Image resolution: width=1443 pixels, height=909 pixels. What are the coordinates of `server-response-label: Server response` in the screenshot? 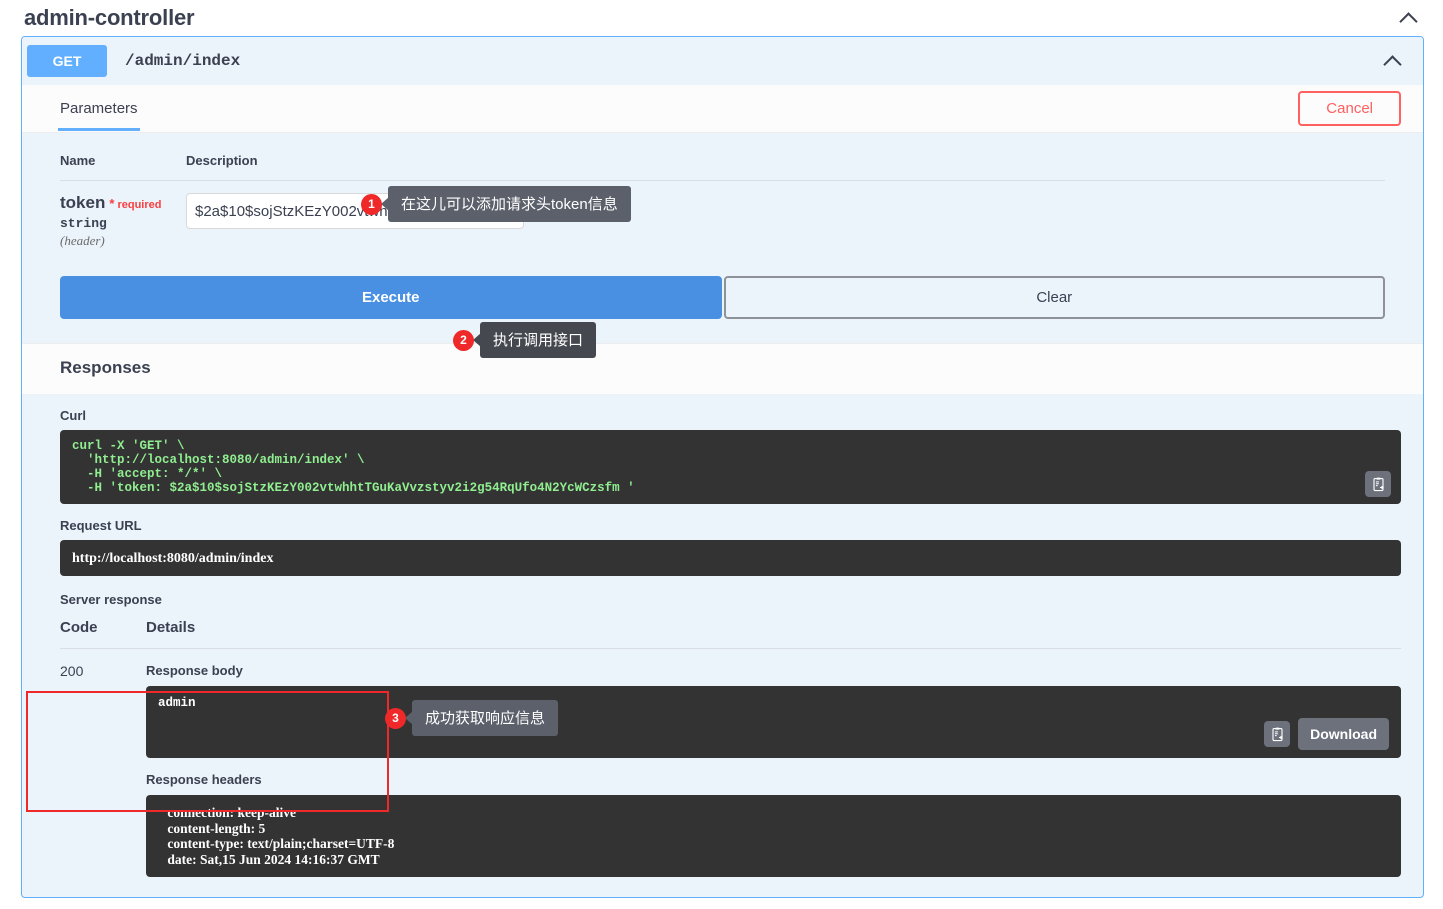 It's located at (111, 599).